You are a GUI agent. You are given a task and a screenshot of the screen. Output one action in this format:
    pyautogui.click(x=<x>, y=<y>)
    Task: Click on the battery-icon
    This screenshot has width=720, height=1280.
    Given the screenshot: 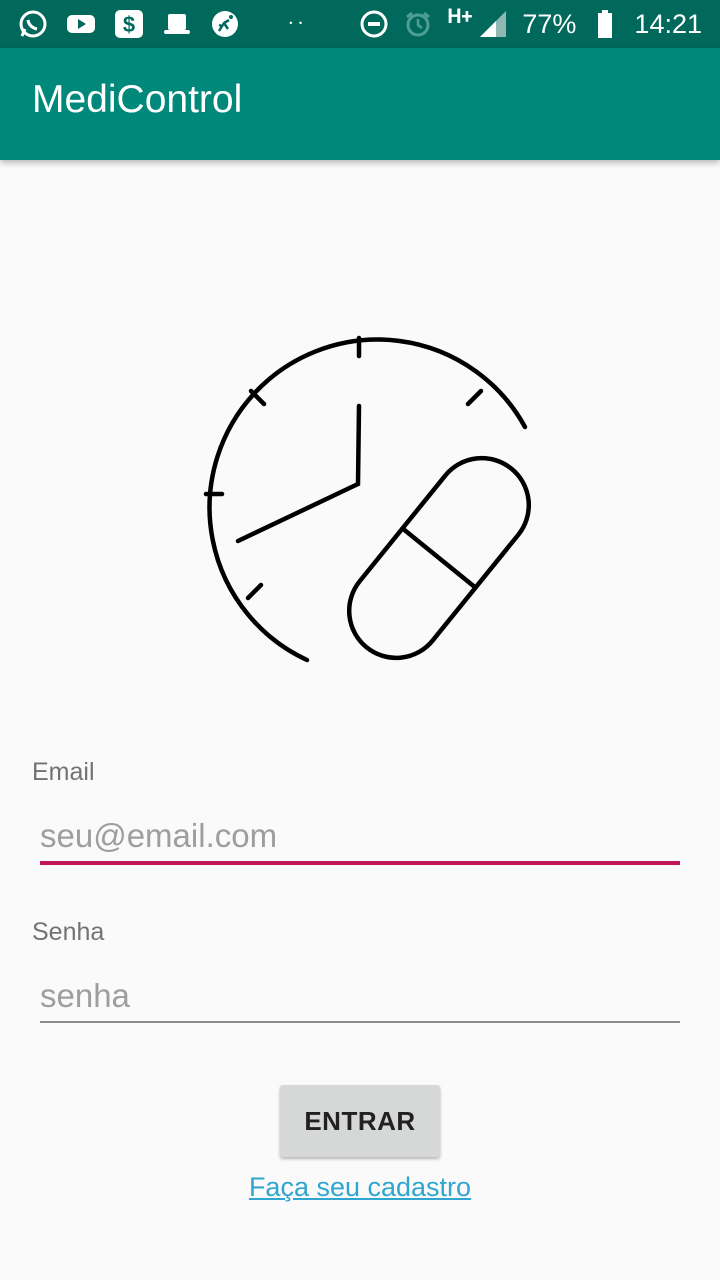 What is the action you would take?
    pyautogui.click(x=605, y=24)
    